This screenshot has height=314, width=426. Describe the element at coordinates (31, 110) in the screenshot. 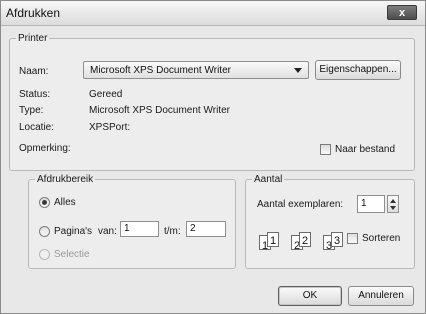

I see `type-label: Type:` at that location.